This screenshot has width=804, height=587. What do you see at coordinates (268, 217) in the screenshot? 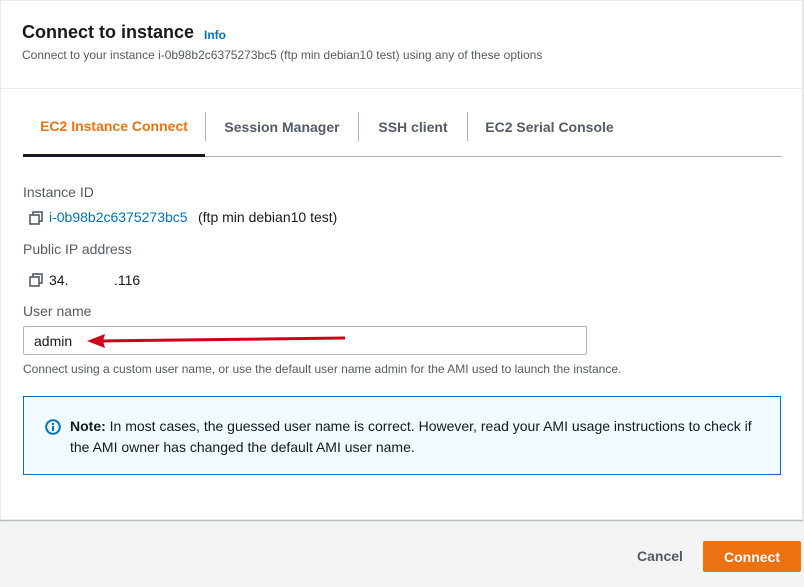
I see `instance-name: (ftp min debian10 test)` at bounding box center [268, 217].